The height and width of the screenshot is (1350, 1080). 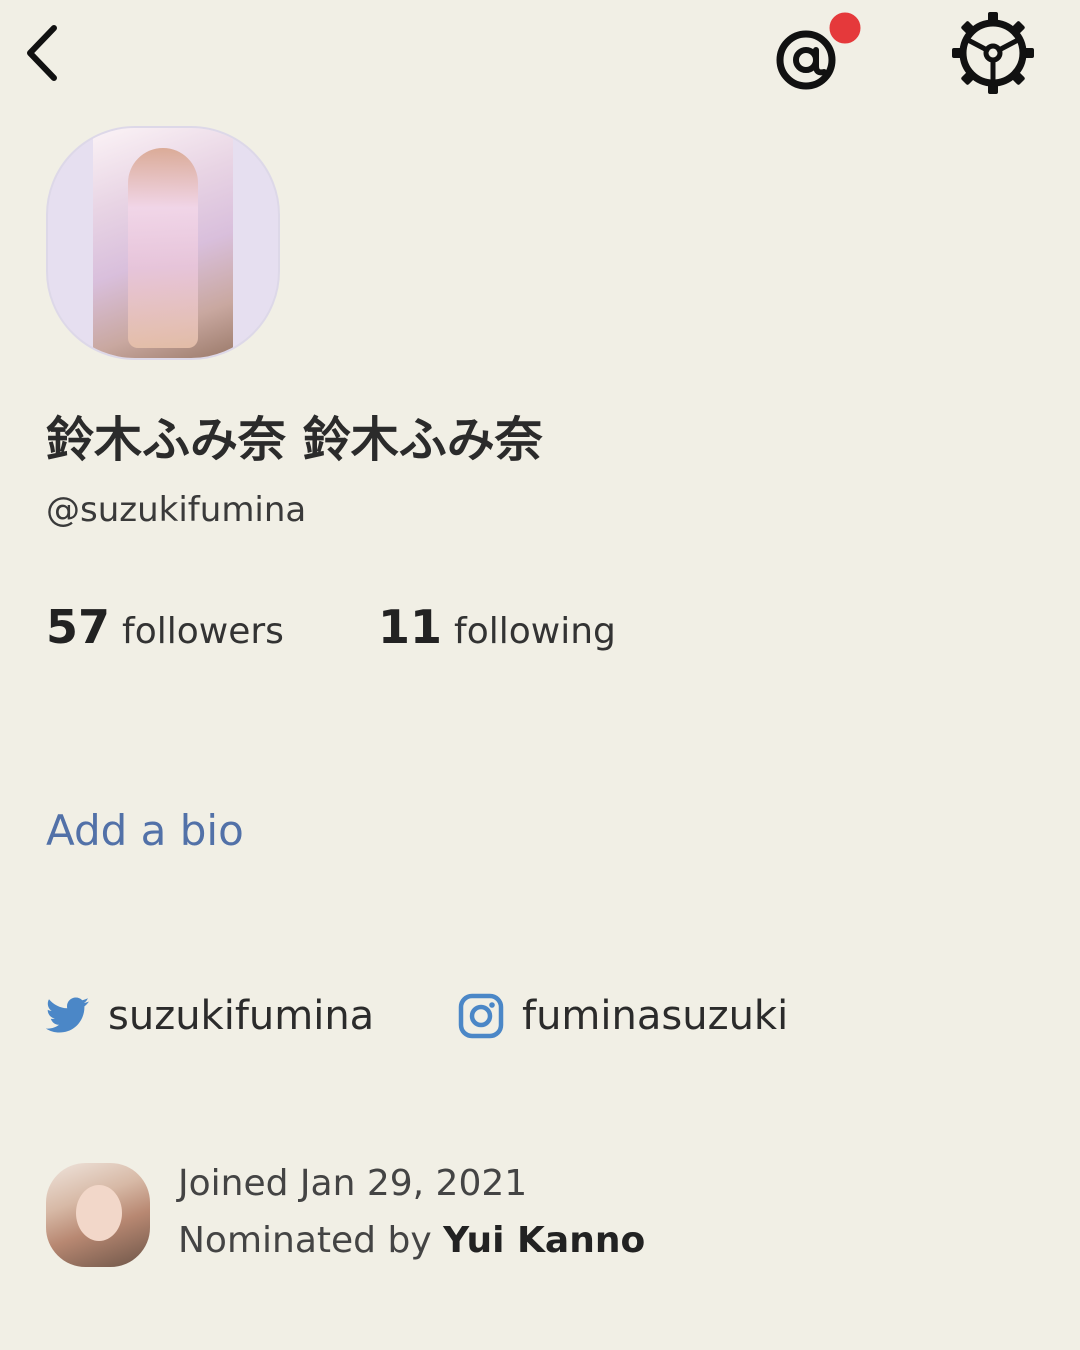 I want to click on joined-date: Joined Jan 29, 2021, so click(x=353, y=1183).